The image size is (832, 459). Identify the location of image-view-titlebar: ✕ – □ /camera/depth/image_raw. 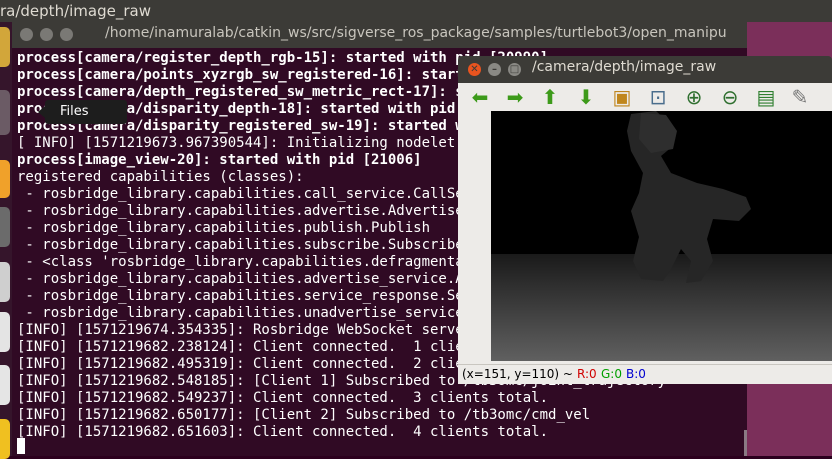
(645, 69).